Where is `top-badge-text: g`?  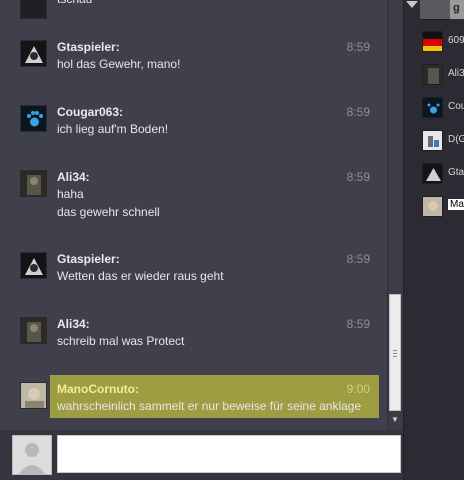 top-badge-text: g is located at coordinates (456, 8).